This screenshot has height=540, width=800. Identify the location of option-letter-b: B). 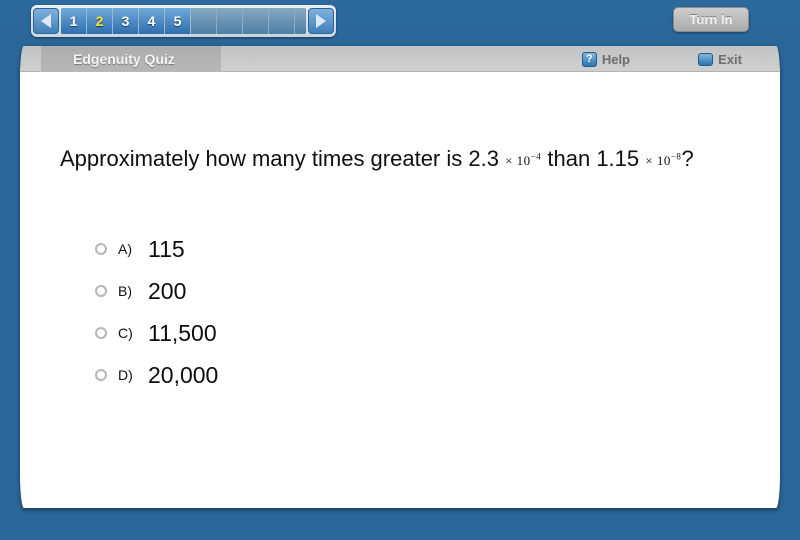
(125, 291).